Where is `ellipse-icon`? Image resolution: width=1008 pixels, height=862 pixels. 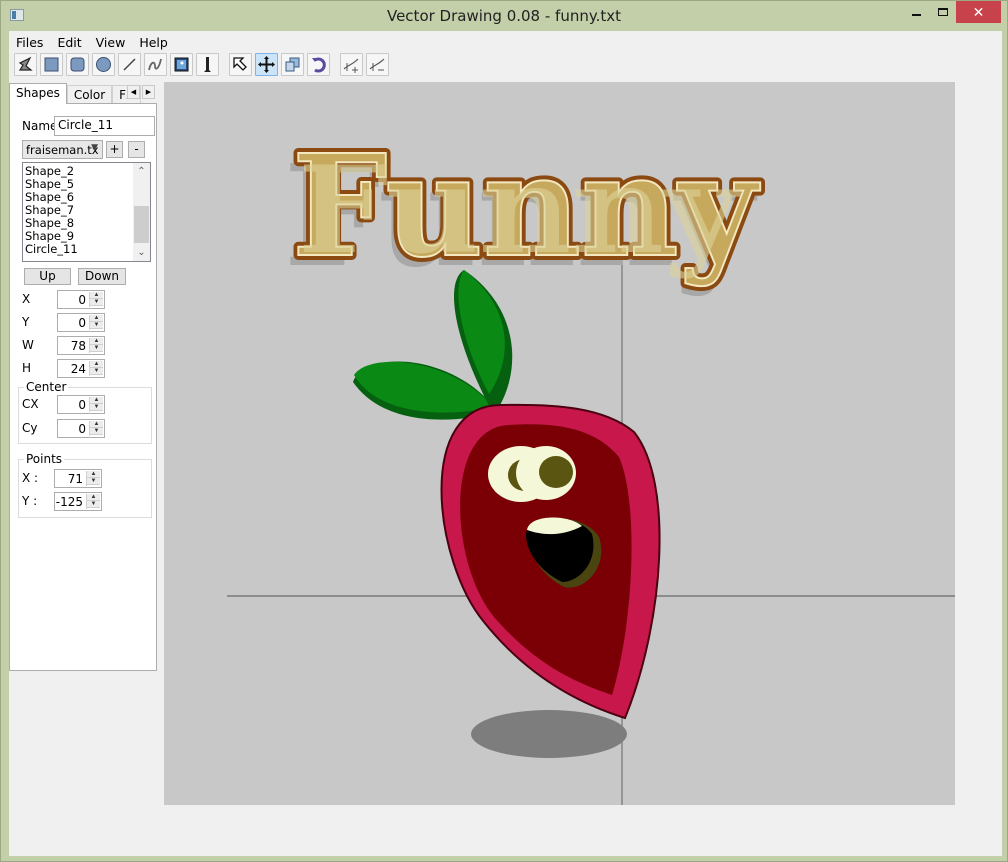 ellipse-icon is located at coordinates (103, 64).